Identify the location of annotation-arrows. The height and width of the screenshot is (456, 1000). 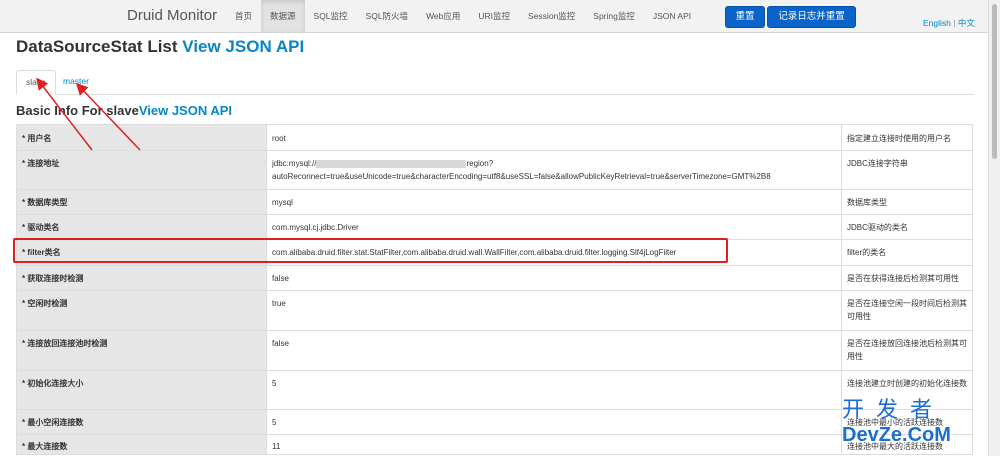
(88, 114).